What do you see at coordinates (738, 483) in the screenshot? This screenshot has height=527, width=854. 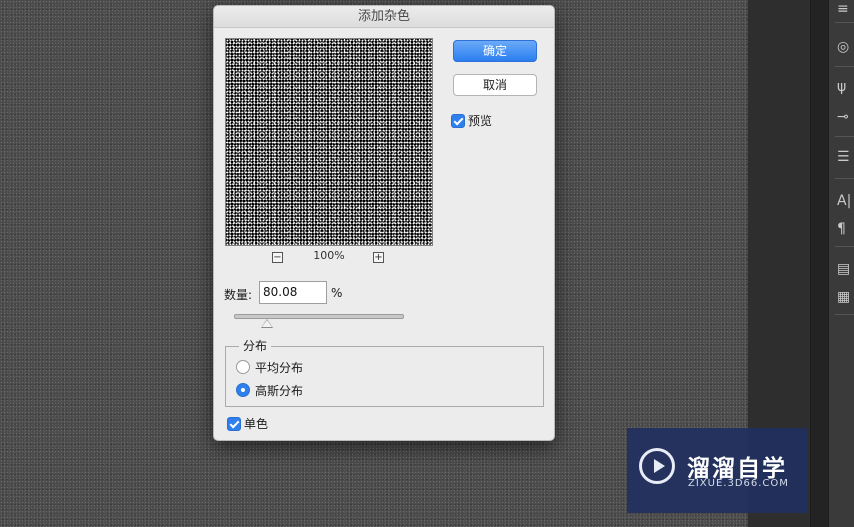 I see `watermark-url: ZIXUE.3D66.COM` at bounding box center [738, 483].